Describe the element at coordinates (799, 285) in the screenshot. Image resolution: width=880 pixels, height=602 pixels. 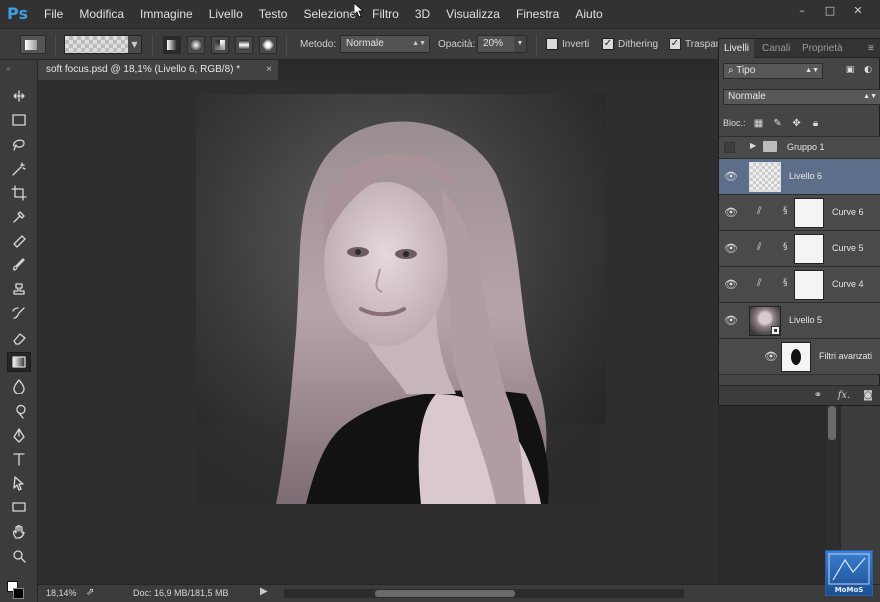
I see `layer-row-curve-4: 👁︎ ⫽ § Curve 4` at that location.